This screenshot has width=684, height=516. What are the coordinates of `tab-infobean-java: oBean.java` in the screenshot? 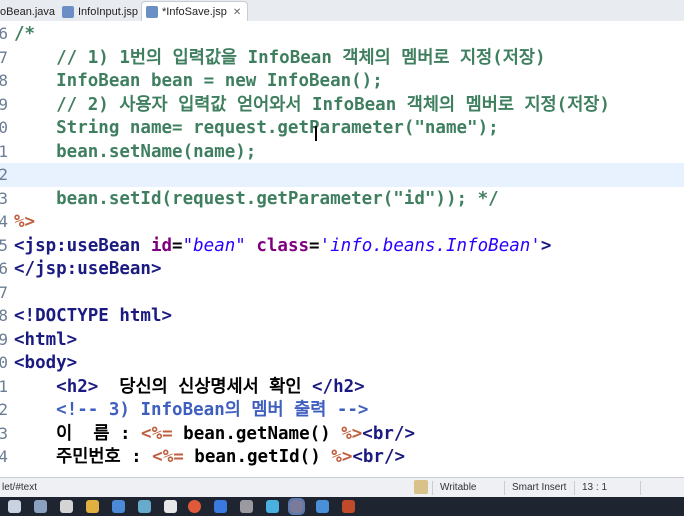 It's located at (27, 11).